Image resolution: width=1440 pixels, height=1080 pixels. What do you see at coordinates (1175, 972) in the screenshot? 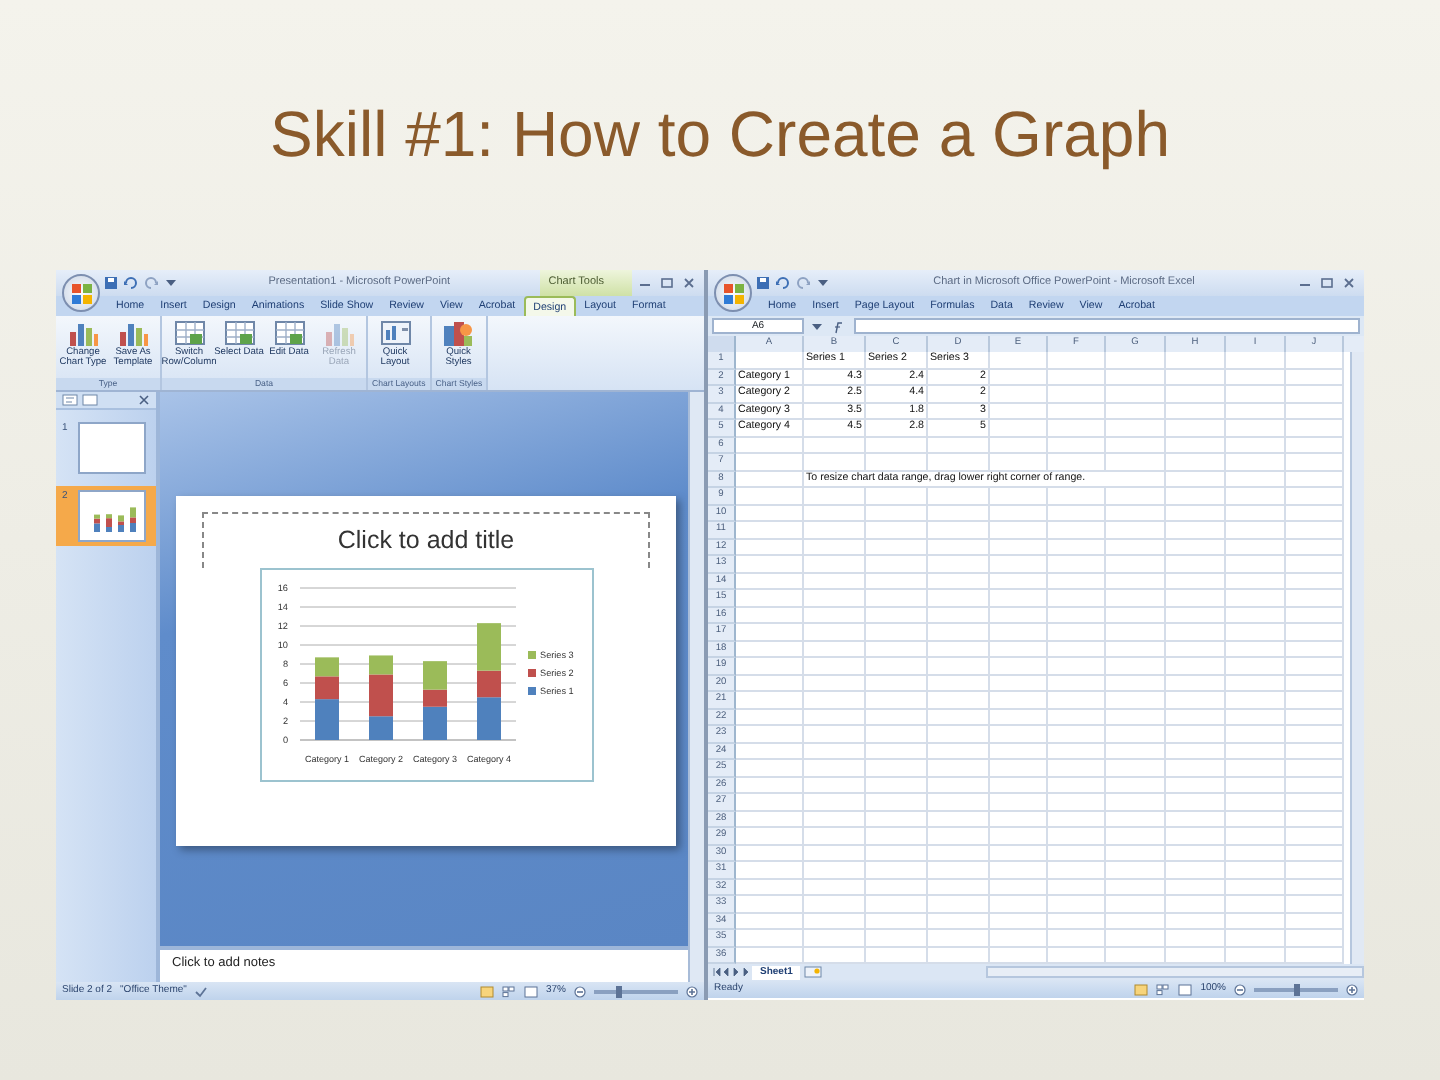
I see `horizontal-scrollbar` at bounding box center [1175, 972].